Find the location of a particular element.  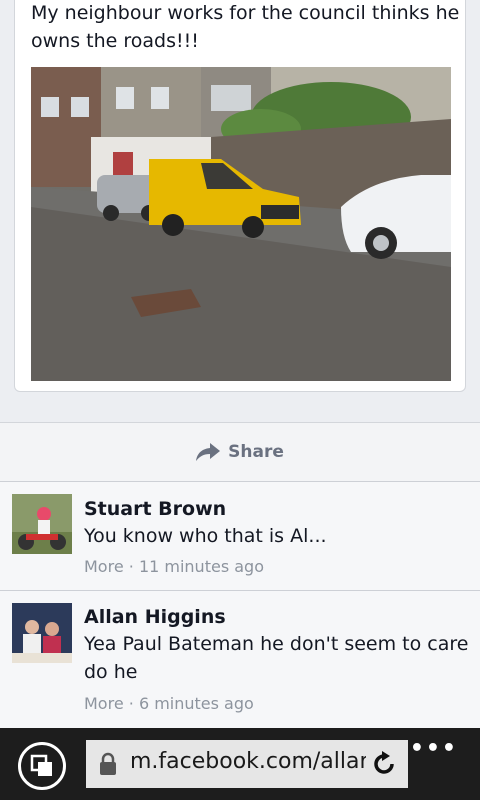

address-bar: m.facebook.com/allan is located at coordinates (247, 764).